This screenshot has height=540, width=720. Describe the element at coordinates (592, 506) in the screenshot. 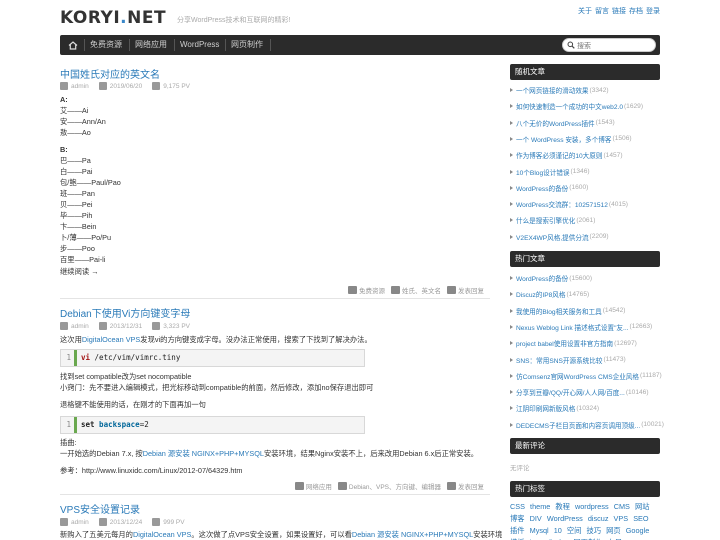

I see `tag-link: wordpress` at that location.